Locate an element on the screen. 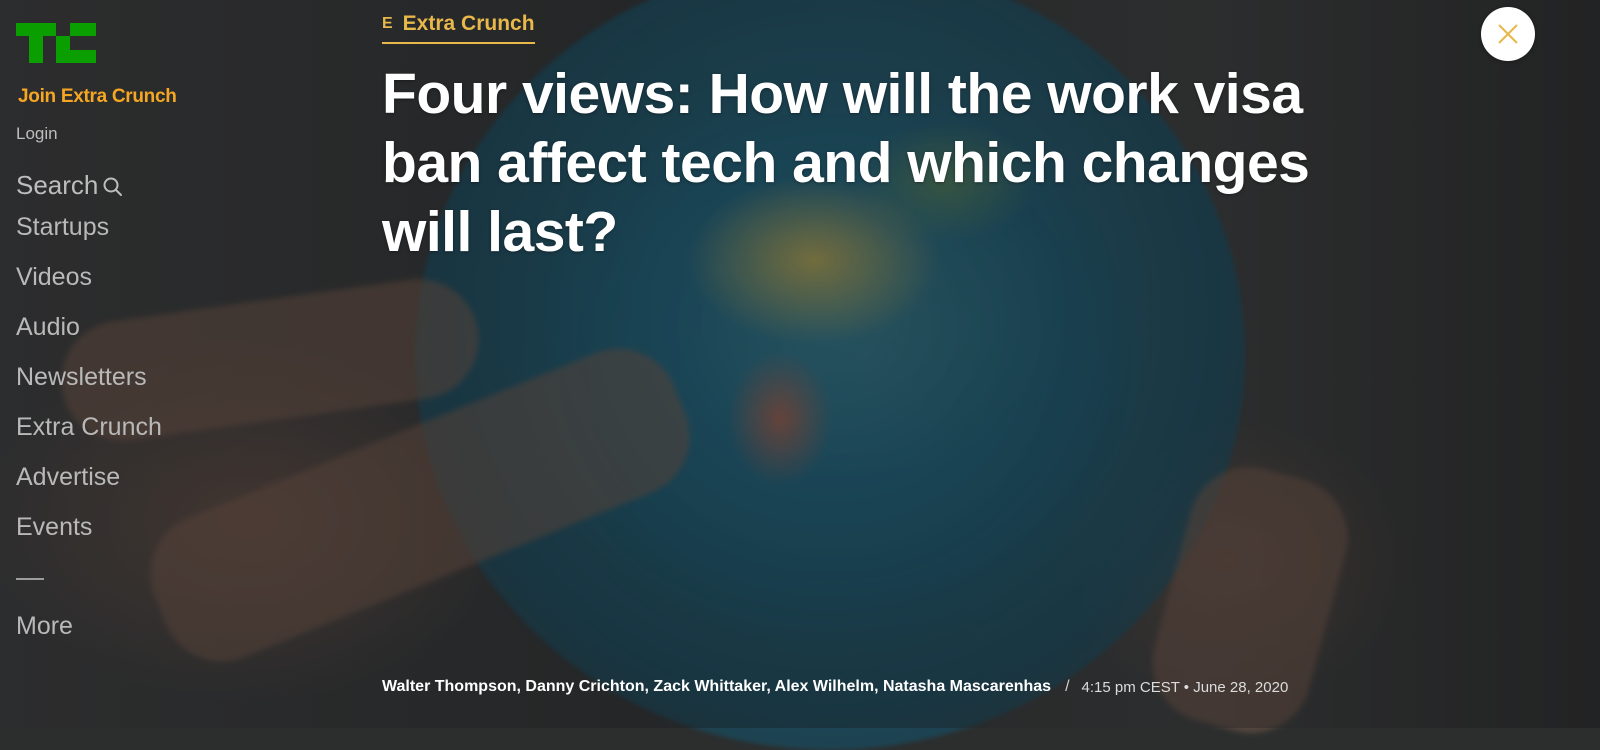 This screenshot has width=1600, height=750. login-link: Login is located at coordinates (37, 134).